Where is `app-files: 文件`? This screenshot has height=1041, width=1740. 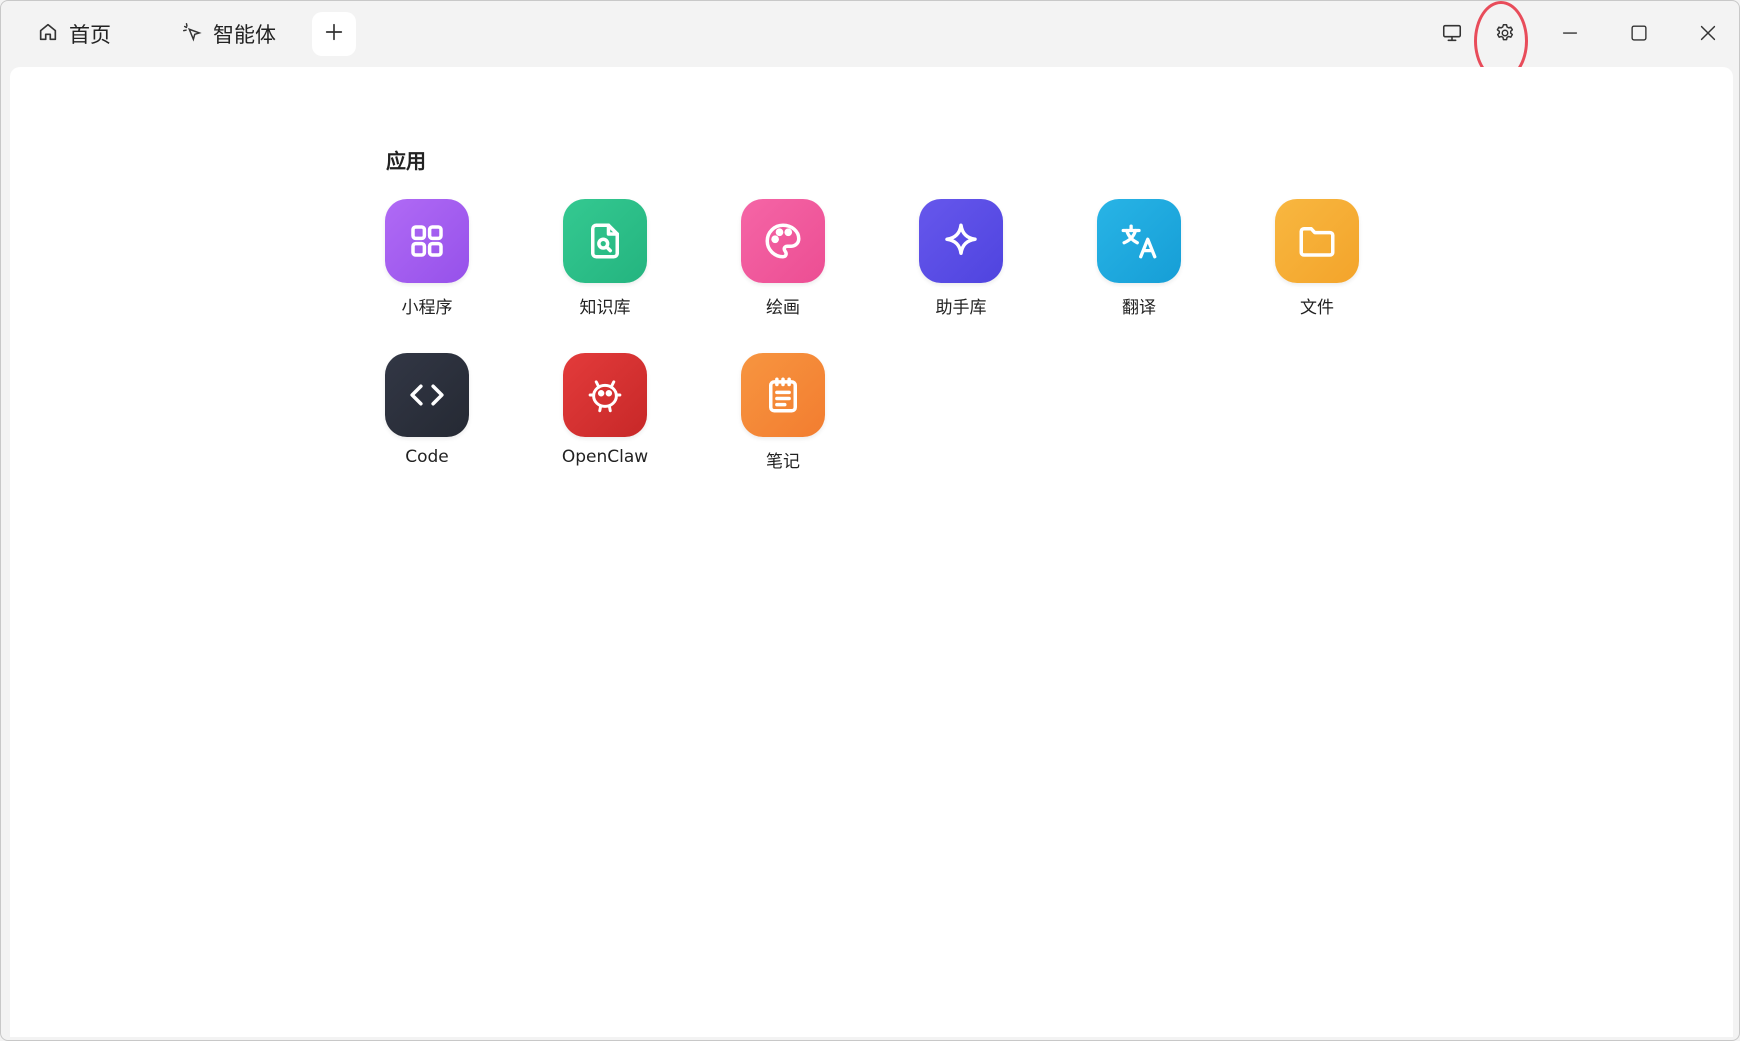
app-files: 文件 is located at coordinates (1317, 258).